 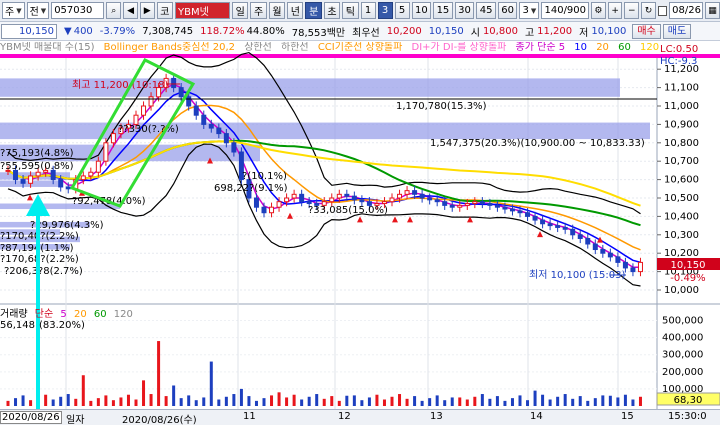 What do you see at coordinates (368, 10) in the screenshot?
I see `interval-1: 1` at bounding box center [368, 10].